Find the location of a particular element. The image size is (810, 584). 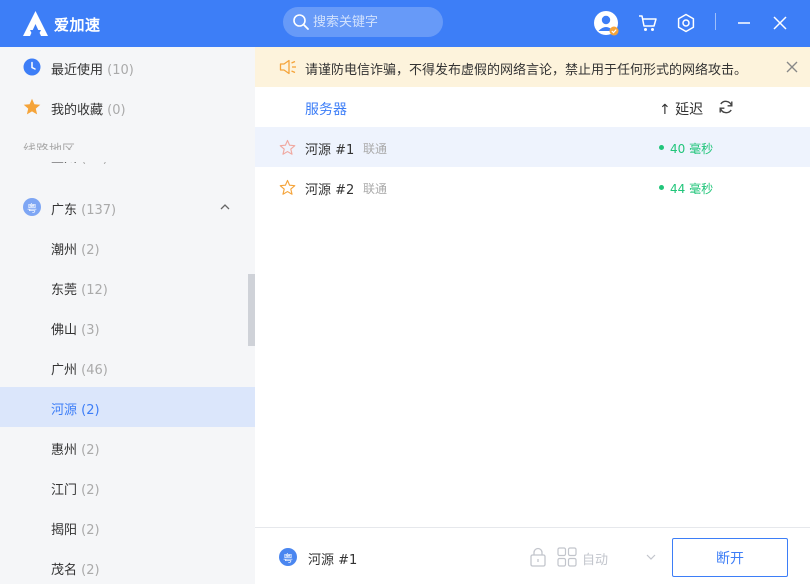

grid-icon is located at coordinates (567, 557).